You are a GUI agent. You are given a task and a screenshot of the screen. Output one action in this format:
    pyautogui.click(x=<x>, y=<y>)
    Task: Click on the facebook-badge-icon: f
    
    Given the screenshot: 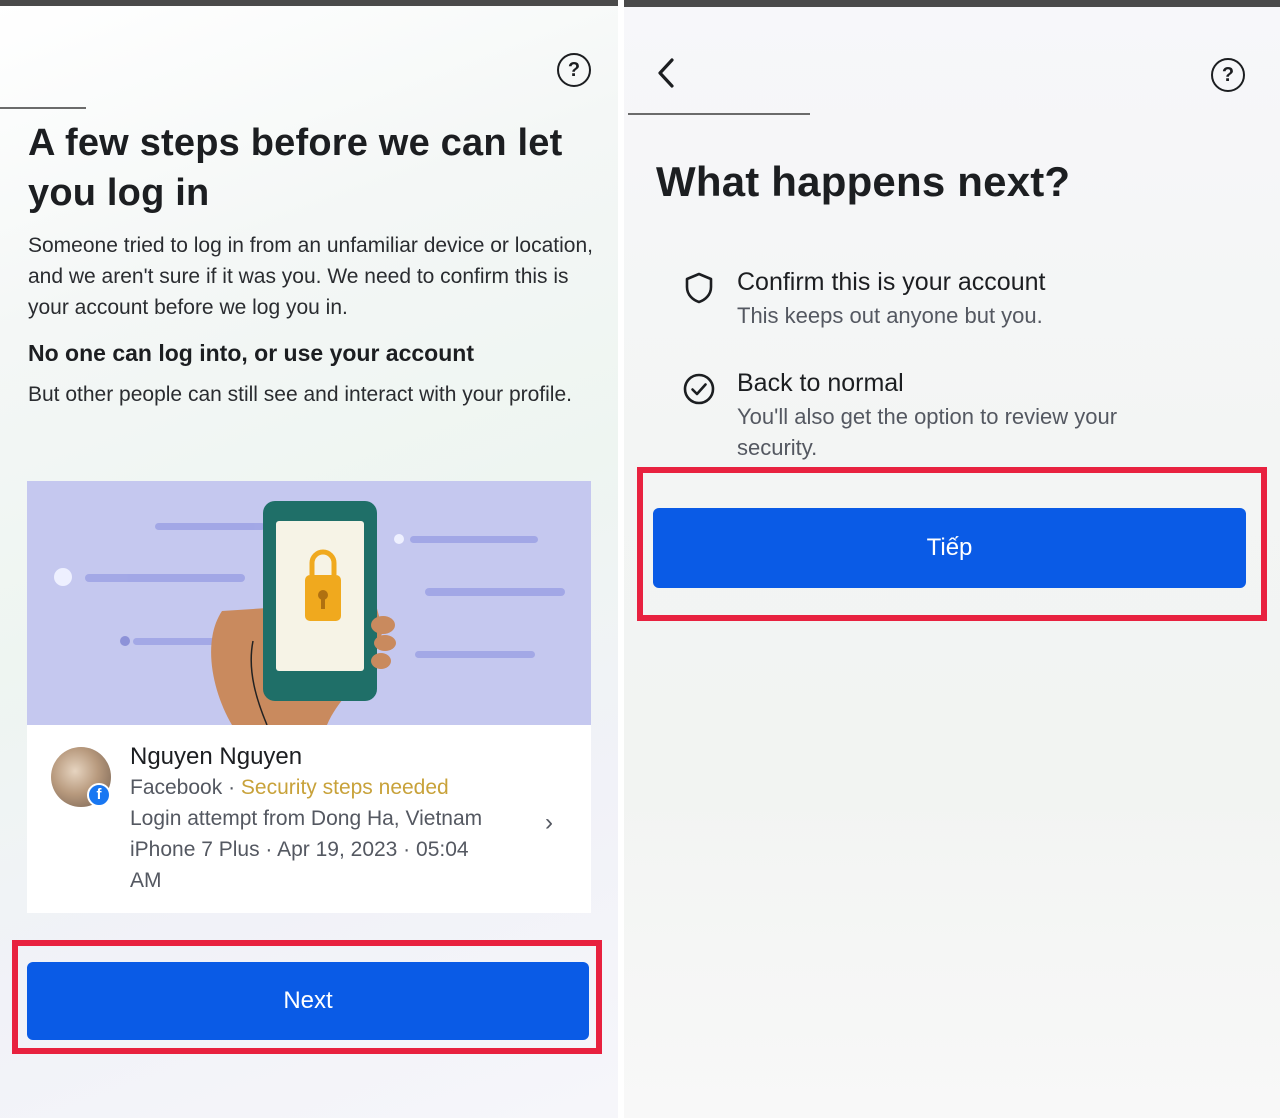 What is the action you would take?
    pyautogui.click(x=99, y=795)
    